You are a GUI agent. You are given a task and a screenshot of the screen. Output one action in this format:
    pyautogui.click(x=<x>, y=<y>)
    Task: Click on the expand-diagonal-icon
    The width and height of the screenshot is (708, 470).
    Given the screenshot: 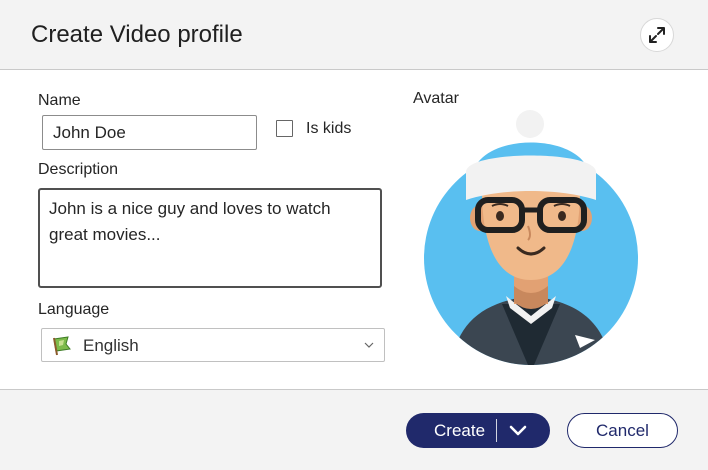 What is the action you would take?
    pyautogui.click(x=657, y=35)
    